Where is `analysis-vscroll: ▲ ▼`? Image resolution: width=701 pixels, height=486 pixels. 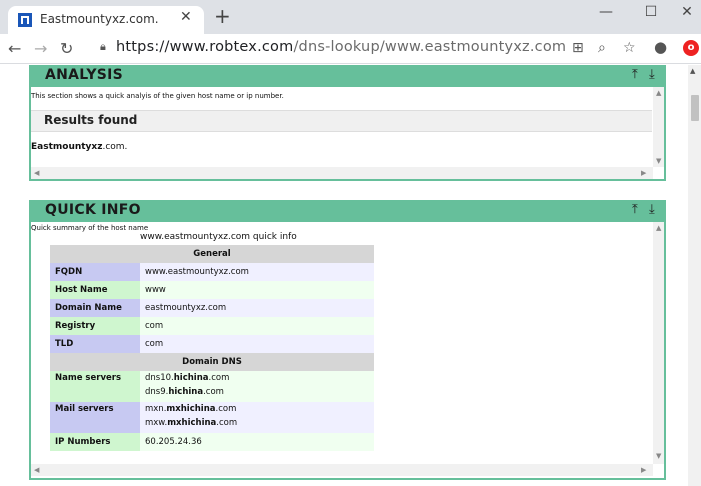 analysis-vscroll: ▲ ▼ is located at coordinates (658, 127).